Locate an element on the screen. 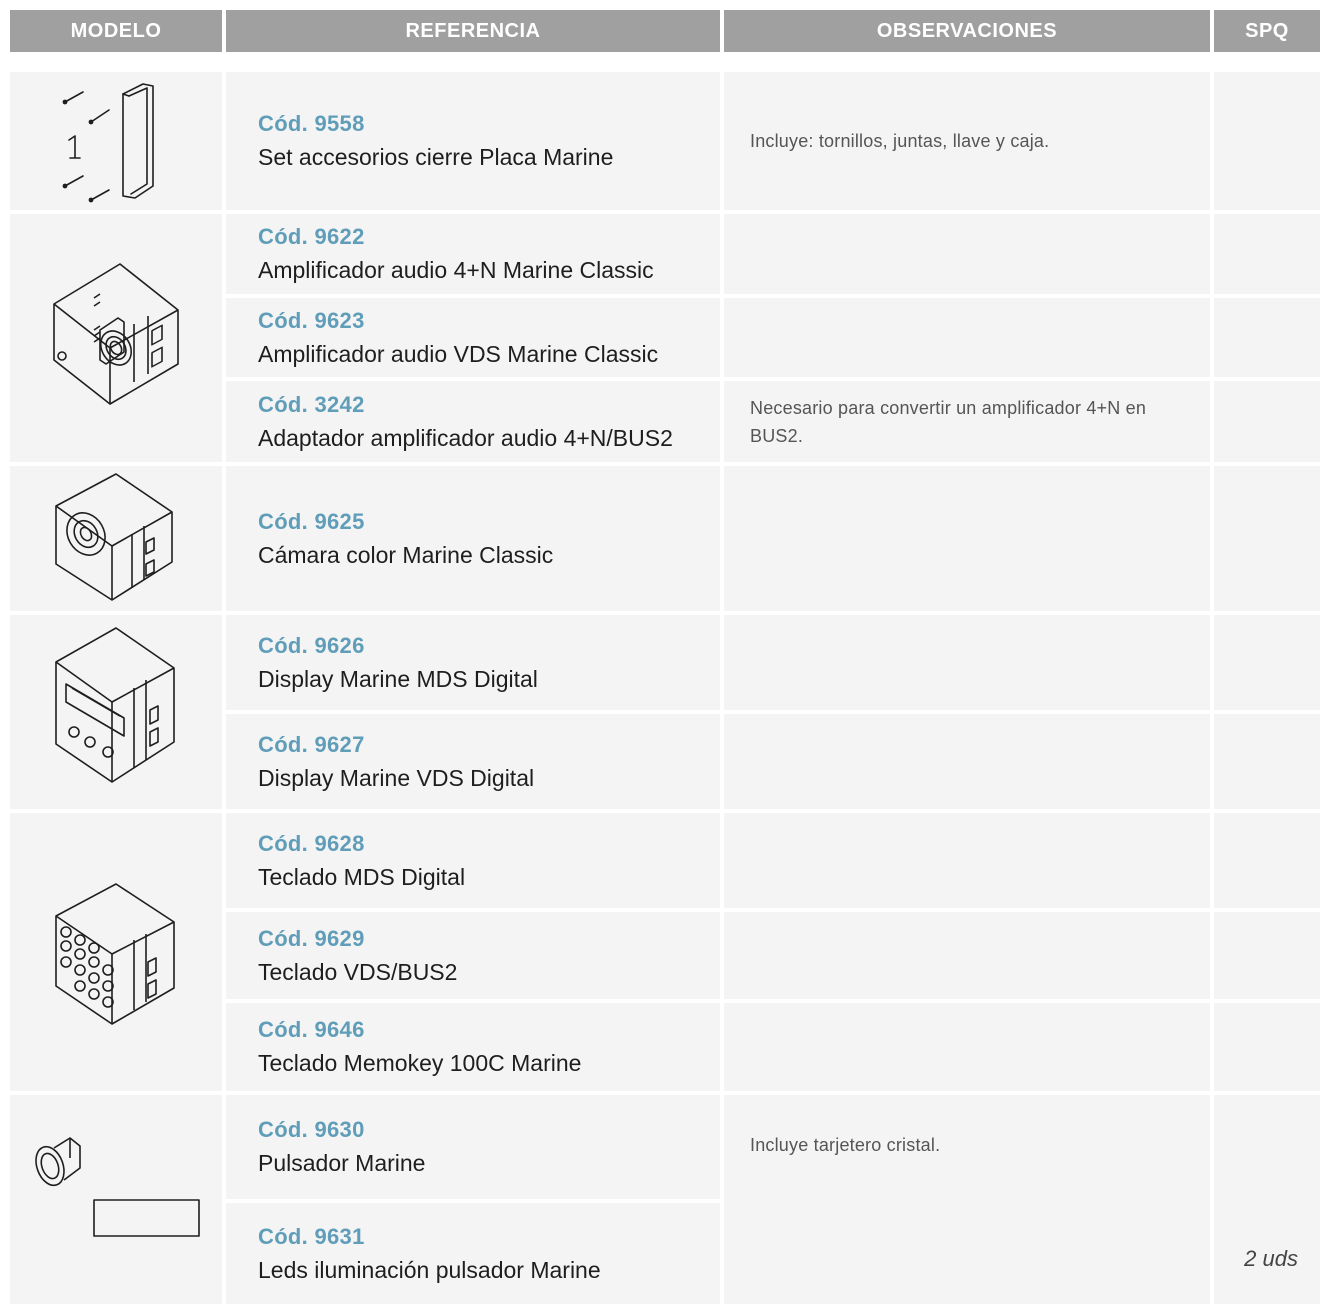  observation-cell: Incluye tarjetero cristal. is located at coordinates (967, 1199).